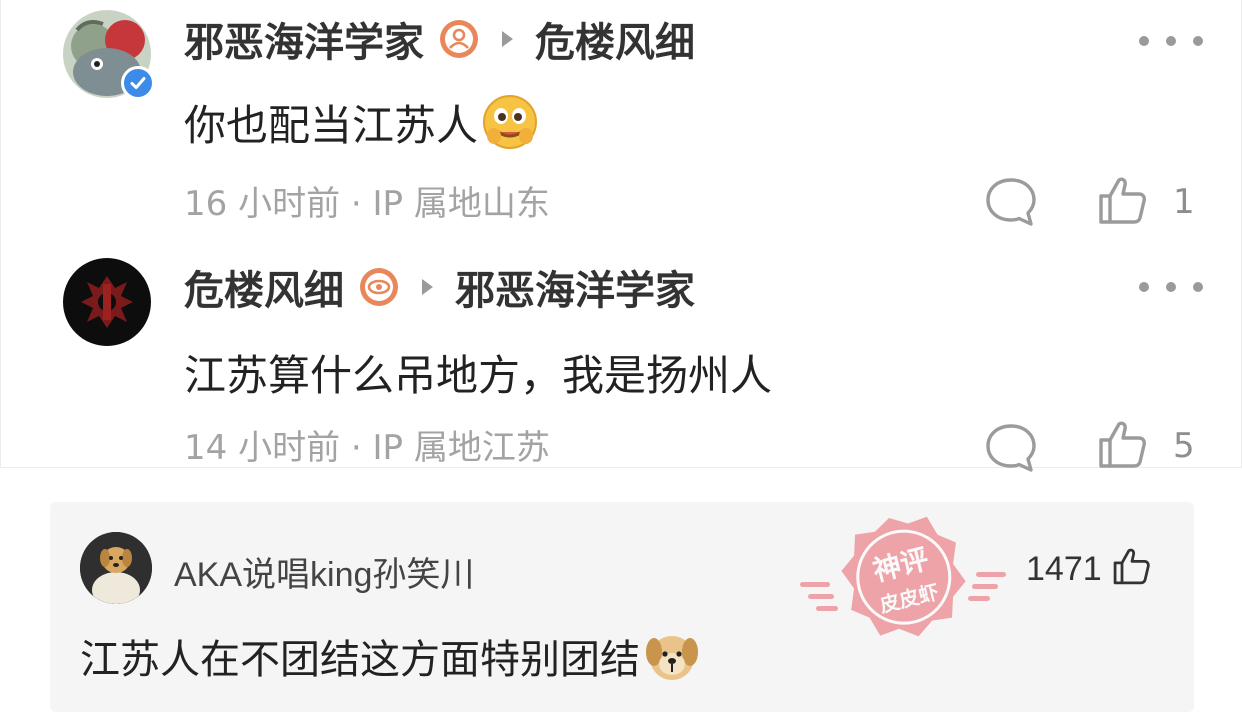 This screenshot has height=713, width=1242. I want to click on like-count: 1471, so click(1064, 569).